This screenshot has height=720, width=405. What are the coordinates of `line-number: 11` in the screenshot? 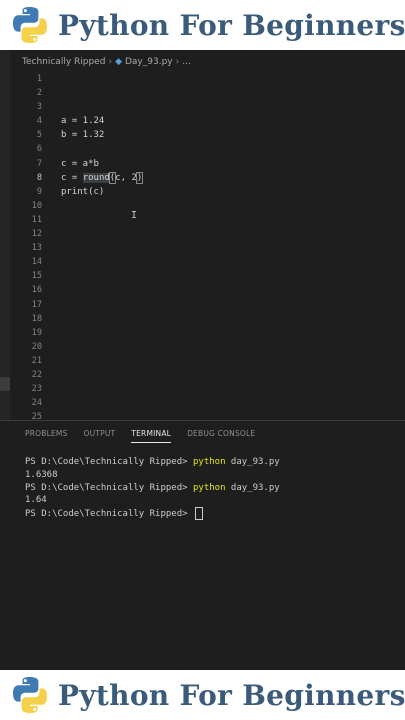 It's located at (36, 219).